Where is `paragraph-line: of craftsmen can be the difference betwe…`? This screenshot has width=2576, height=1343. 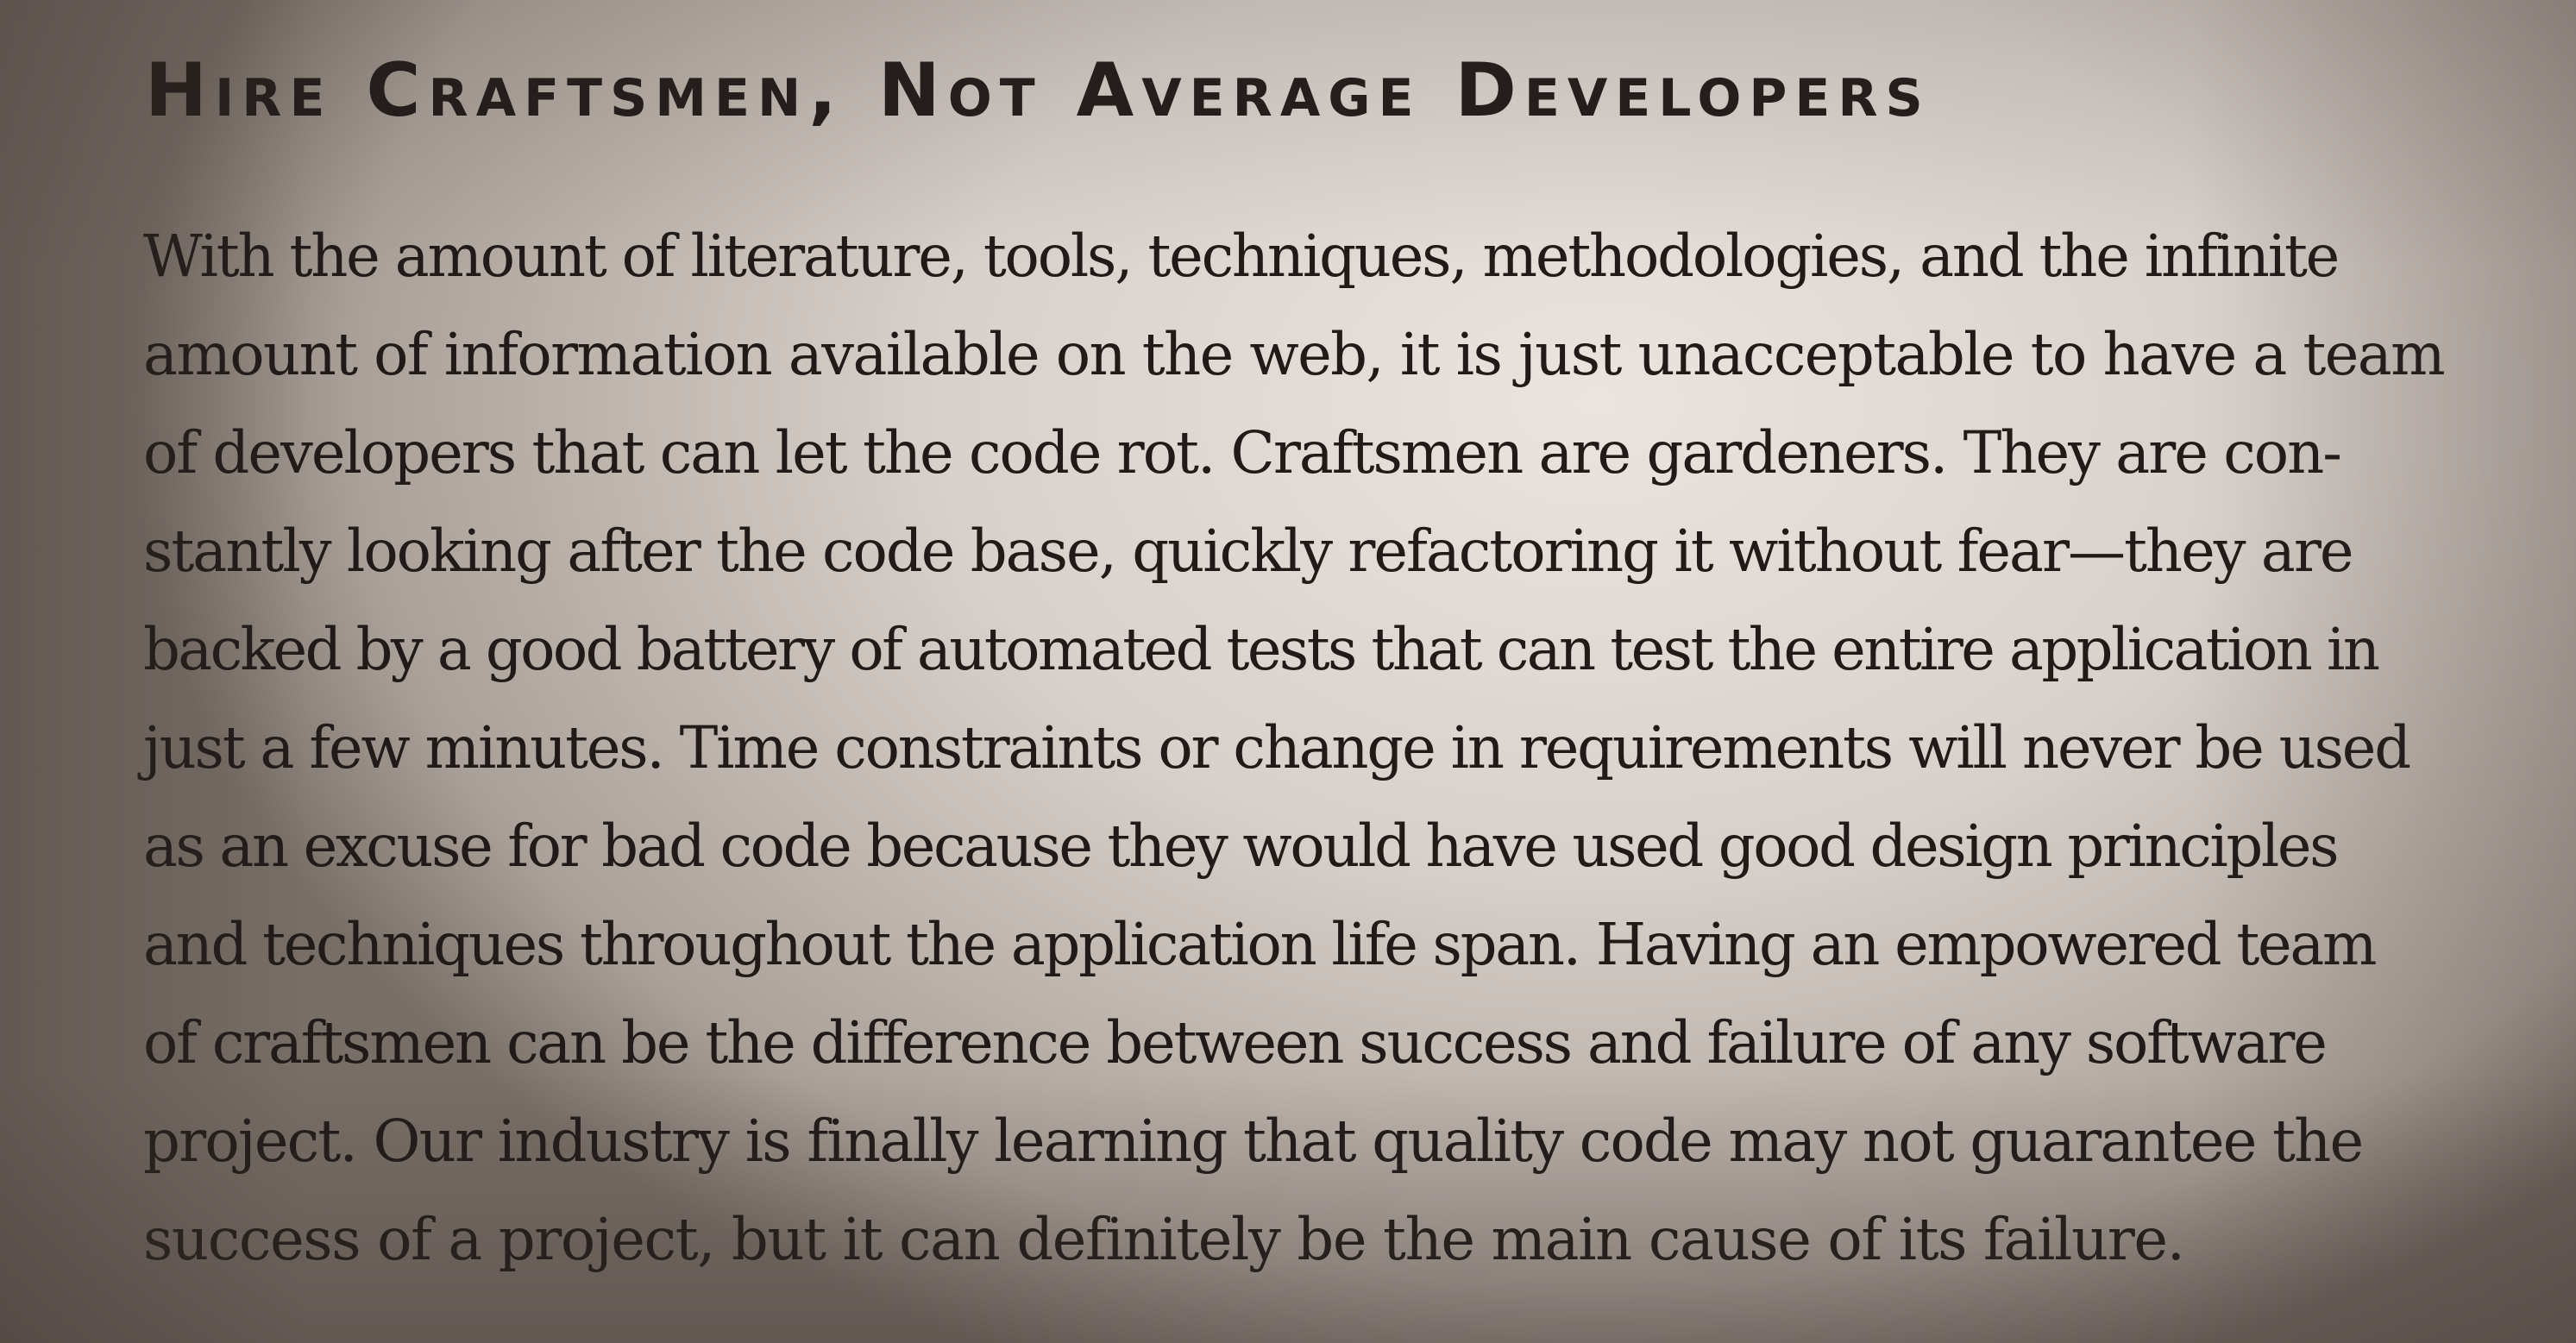 paragraph-line: of craftsmen can be the difference betwe… is located at coordinates (1235, 1042).